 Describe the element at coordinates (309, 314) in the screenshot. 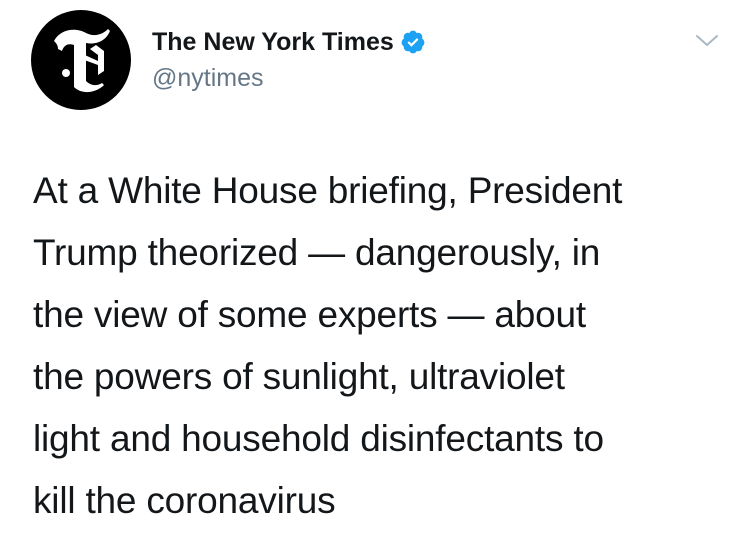

I see `tweet-text-line: the view of some experts — about` at that location.